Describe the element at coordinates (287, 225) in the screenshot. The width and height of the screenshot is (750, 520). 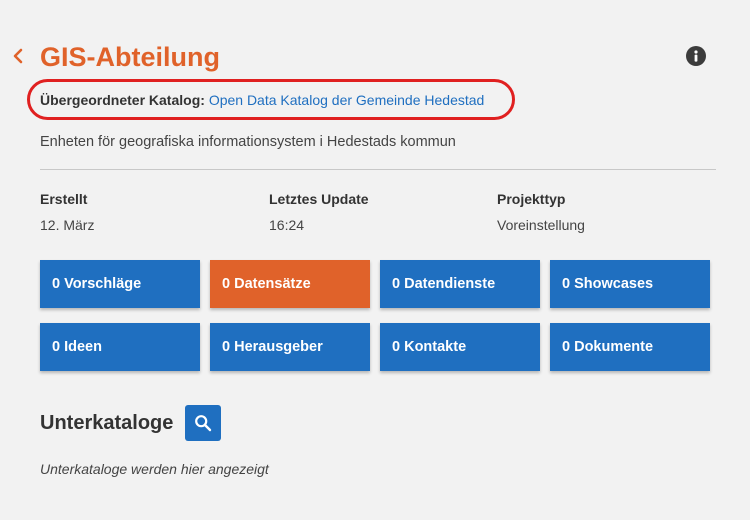
I see `meta-value: 16:24` at that location.